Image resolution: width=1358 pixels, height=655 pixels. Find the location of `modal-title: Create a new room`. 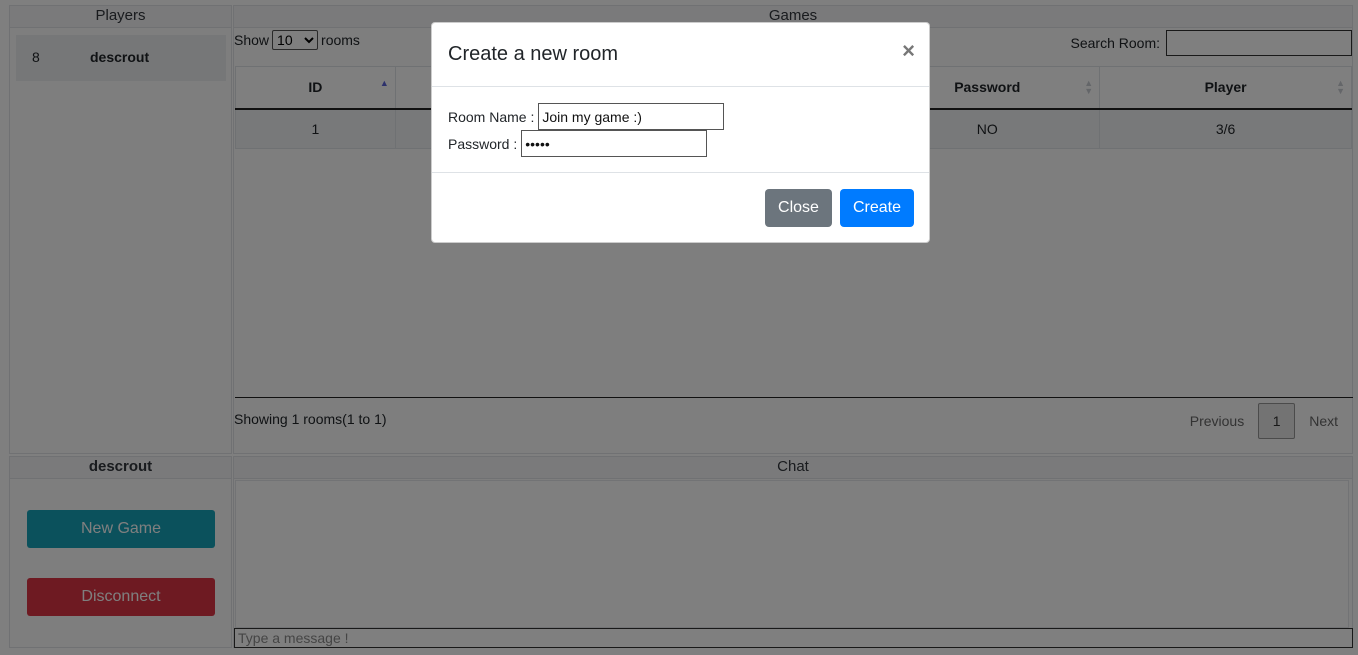

modal-title: Create a new room is located at coordinates (533, 54).